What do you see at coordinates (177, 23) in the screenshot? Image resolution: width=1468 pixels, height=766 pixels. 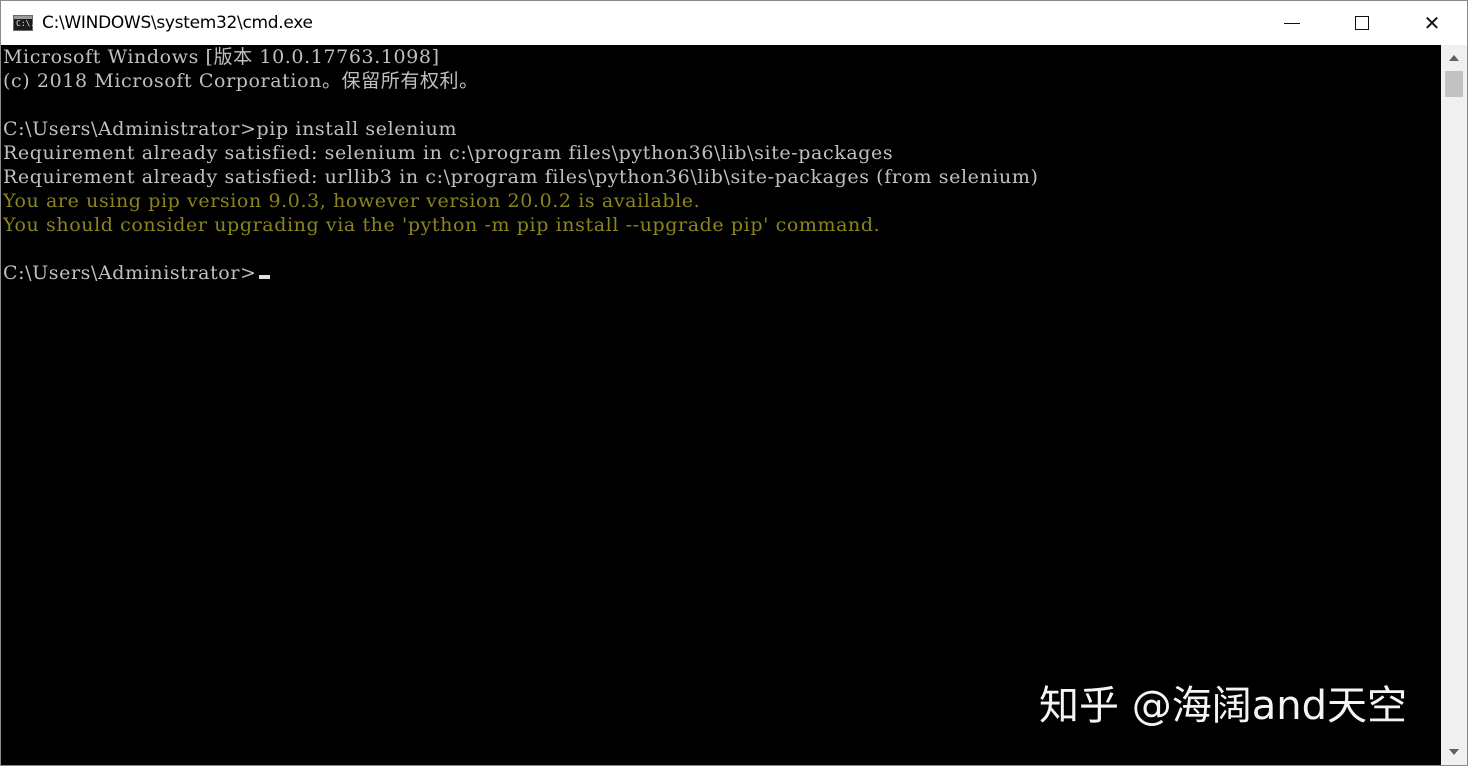 I see `window-title: C:\WINDOWS\system32\cmd.exe` at bounding box center [177, 23].